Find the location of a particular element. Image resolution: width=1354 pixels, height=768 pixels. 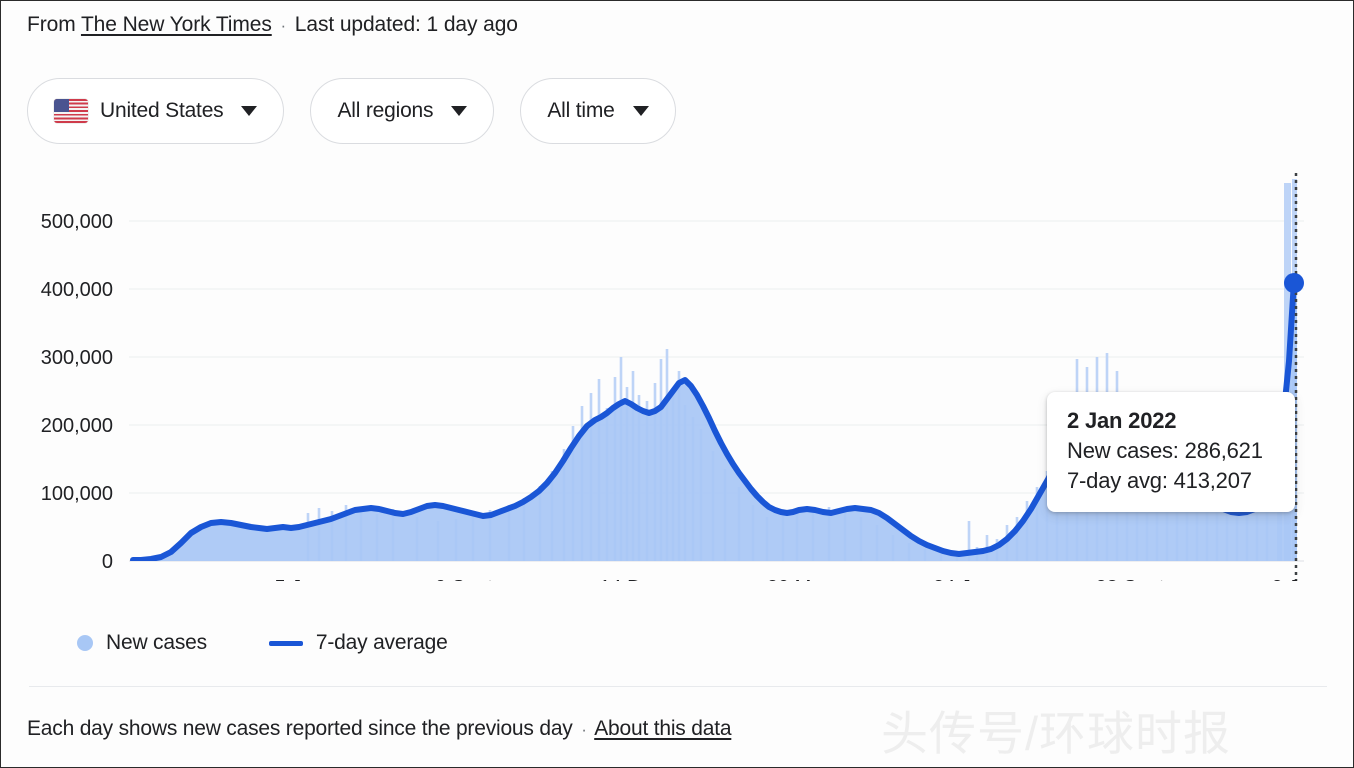

svg-text: 9 Sept is located at coordinates (464, 579).